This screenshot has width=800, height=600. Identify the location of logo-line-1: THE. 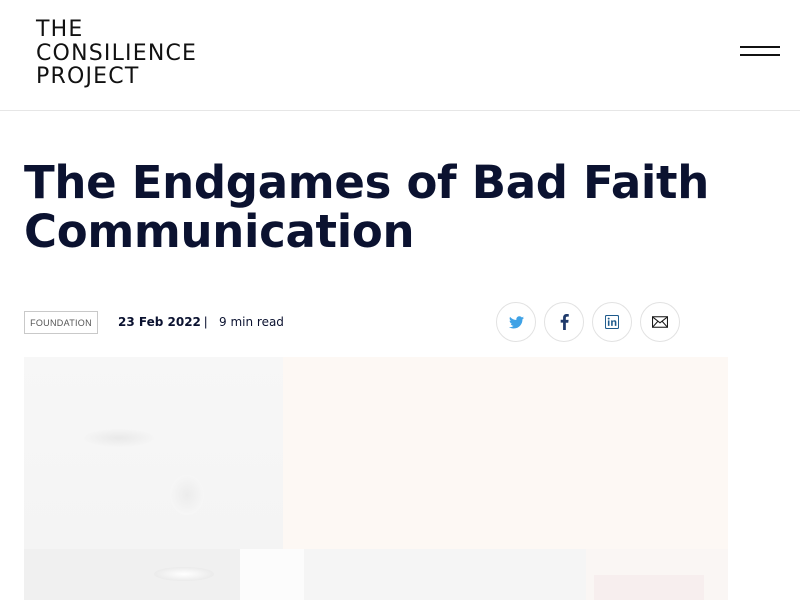
(60, 29).